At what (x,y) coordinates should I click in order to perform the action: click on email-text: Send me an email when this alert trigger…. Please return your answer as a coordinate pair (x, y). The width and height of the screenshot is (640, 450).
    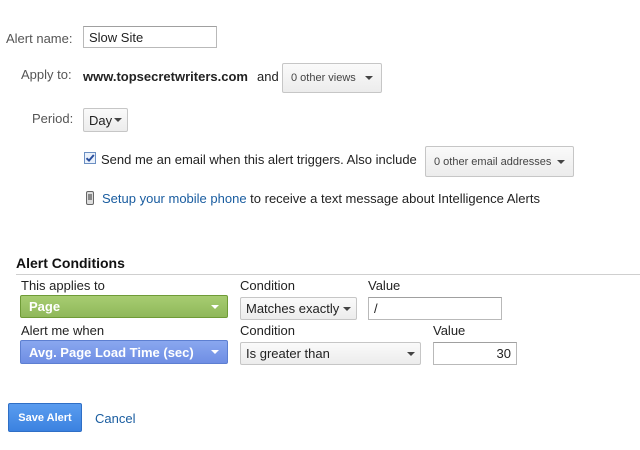
    Looking at the image, I should click on (259, 159).